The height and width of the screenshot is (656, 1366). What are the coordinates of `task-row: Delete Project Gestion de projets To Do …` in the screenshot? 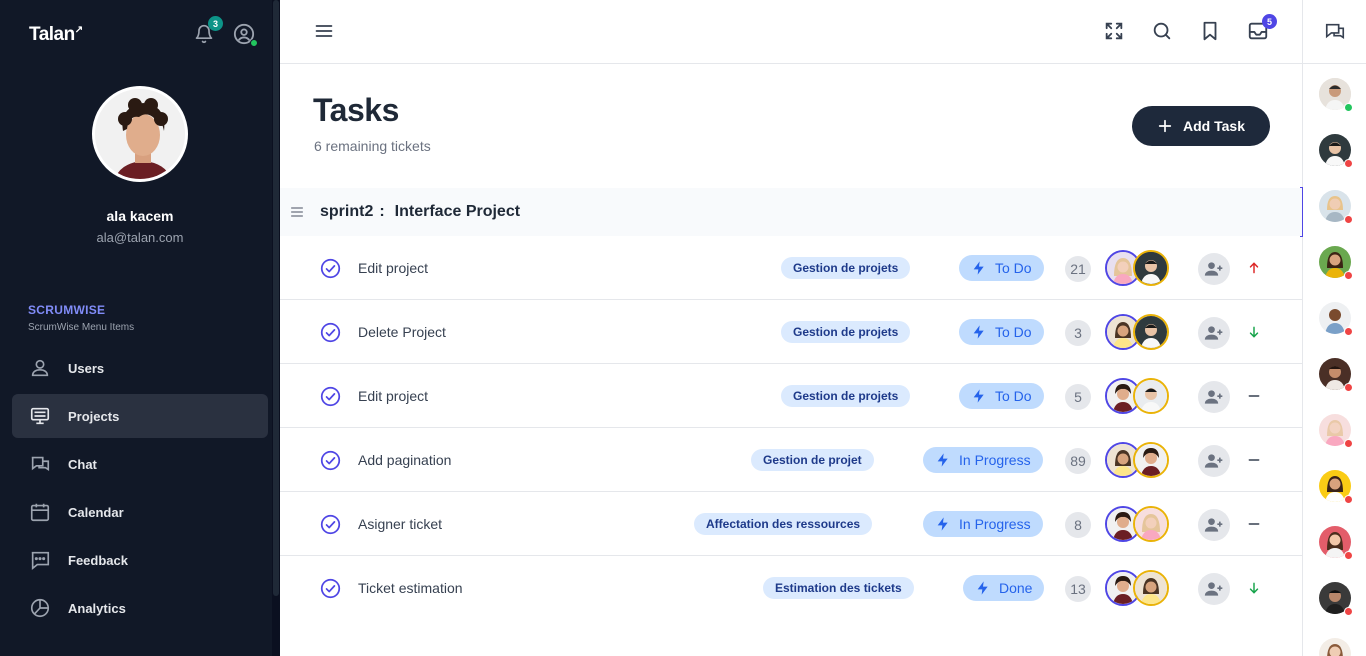 It's located at (791, 332).